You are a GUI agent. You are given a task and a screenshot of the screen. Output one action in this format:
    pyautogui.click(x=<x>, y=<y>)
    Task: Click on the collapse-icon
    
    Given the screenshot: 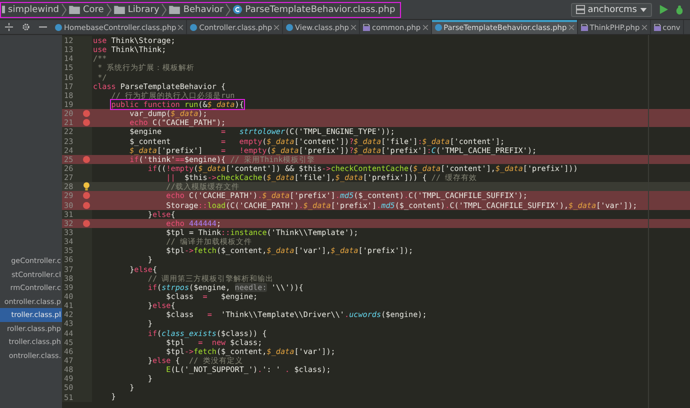 What is the action you would take?
    pyautogui.click(x=8, y=27)
    